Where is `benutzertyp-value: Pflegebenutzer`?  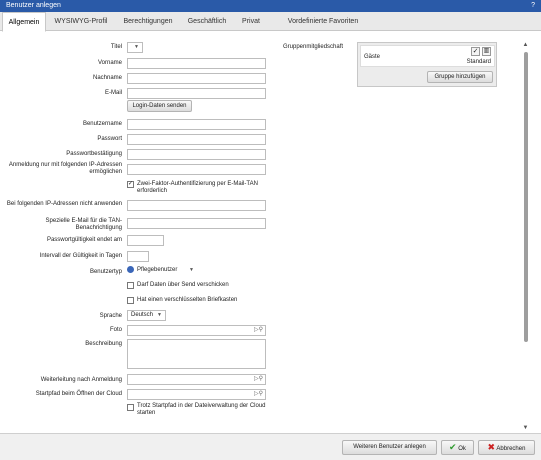
benutzertyp-value: Pflegebenutzer is located at coordinates (157, 270).